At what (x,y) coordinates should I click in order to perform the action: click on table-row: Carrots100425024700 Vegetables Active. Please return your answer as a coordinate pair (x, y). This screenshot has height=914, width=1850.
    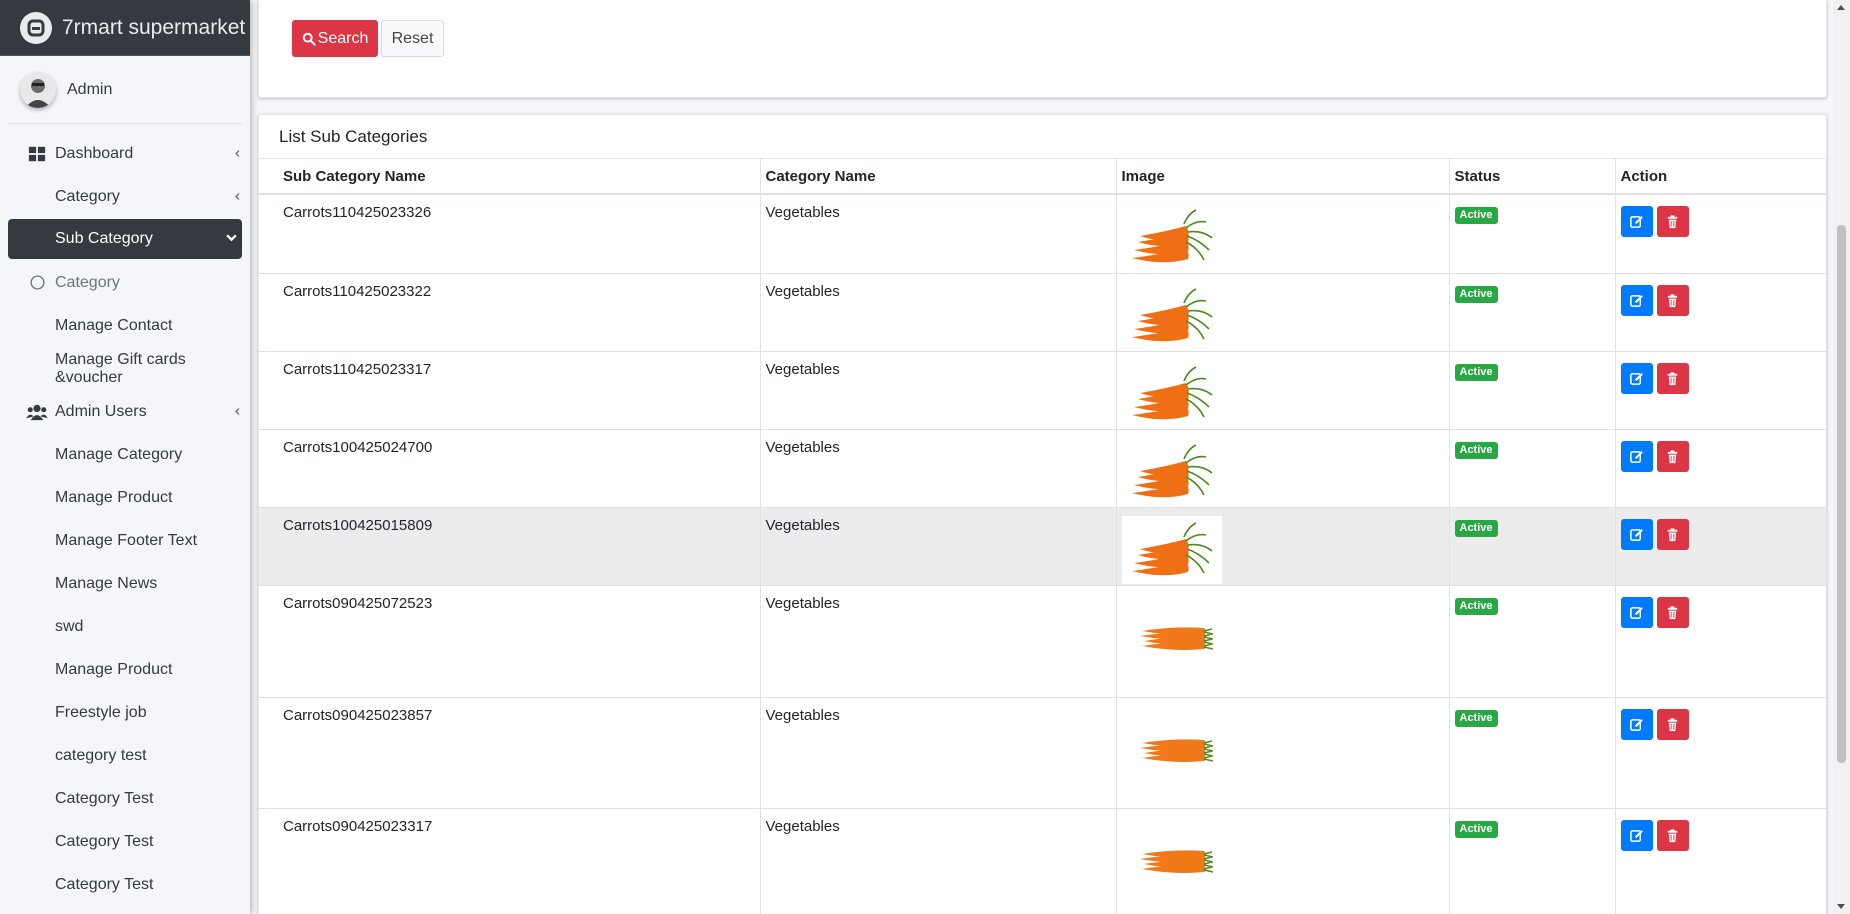
    Looking at the image, I should click on (1043, 467).